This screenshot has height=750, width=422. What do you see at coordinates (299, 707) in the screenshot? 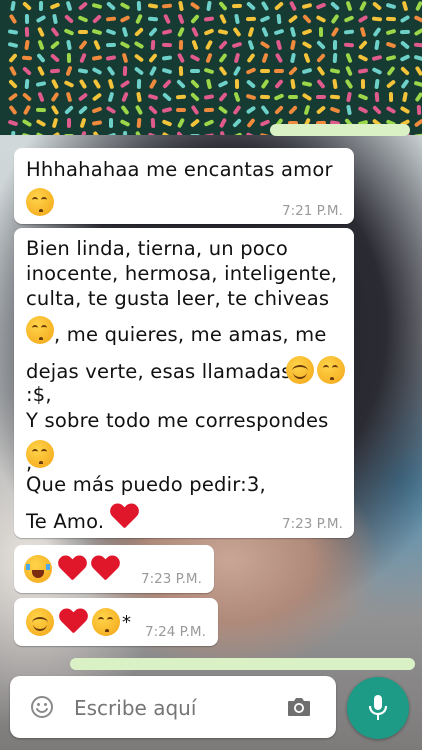
I see `camera-icon` at bounding box center [299, 707].